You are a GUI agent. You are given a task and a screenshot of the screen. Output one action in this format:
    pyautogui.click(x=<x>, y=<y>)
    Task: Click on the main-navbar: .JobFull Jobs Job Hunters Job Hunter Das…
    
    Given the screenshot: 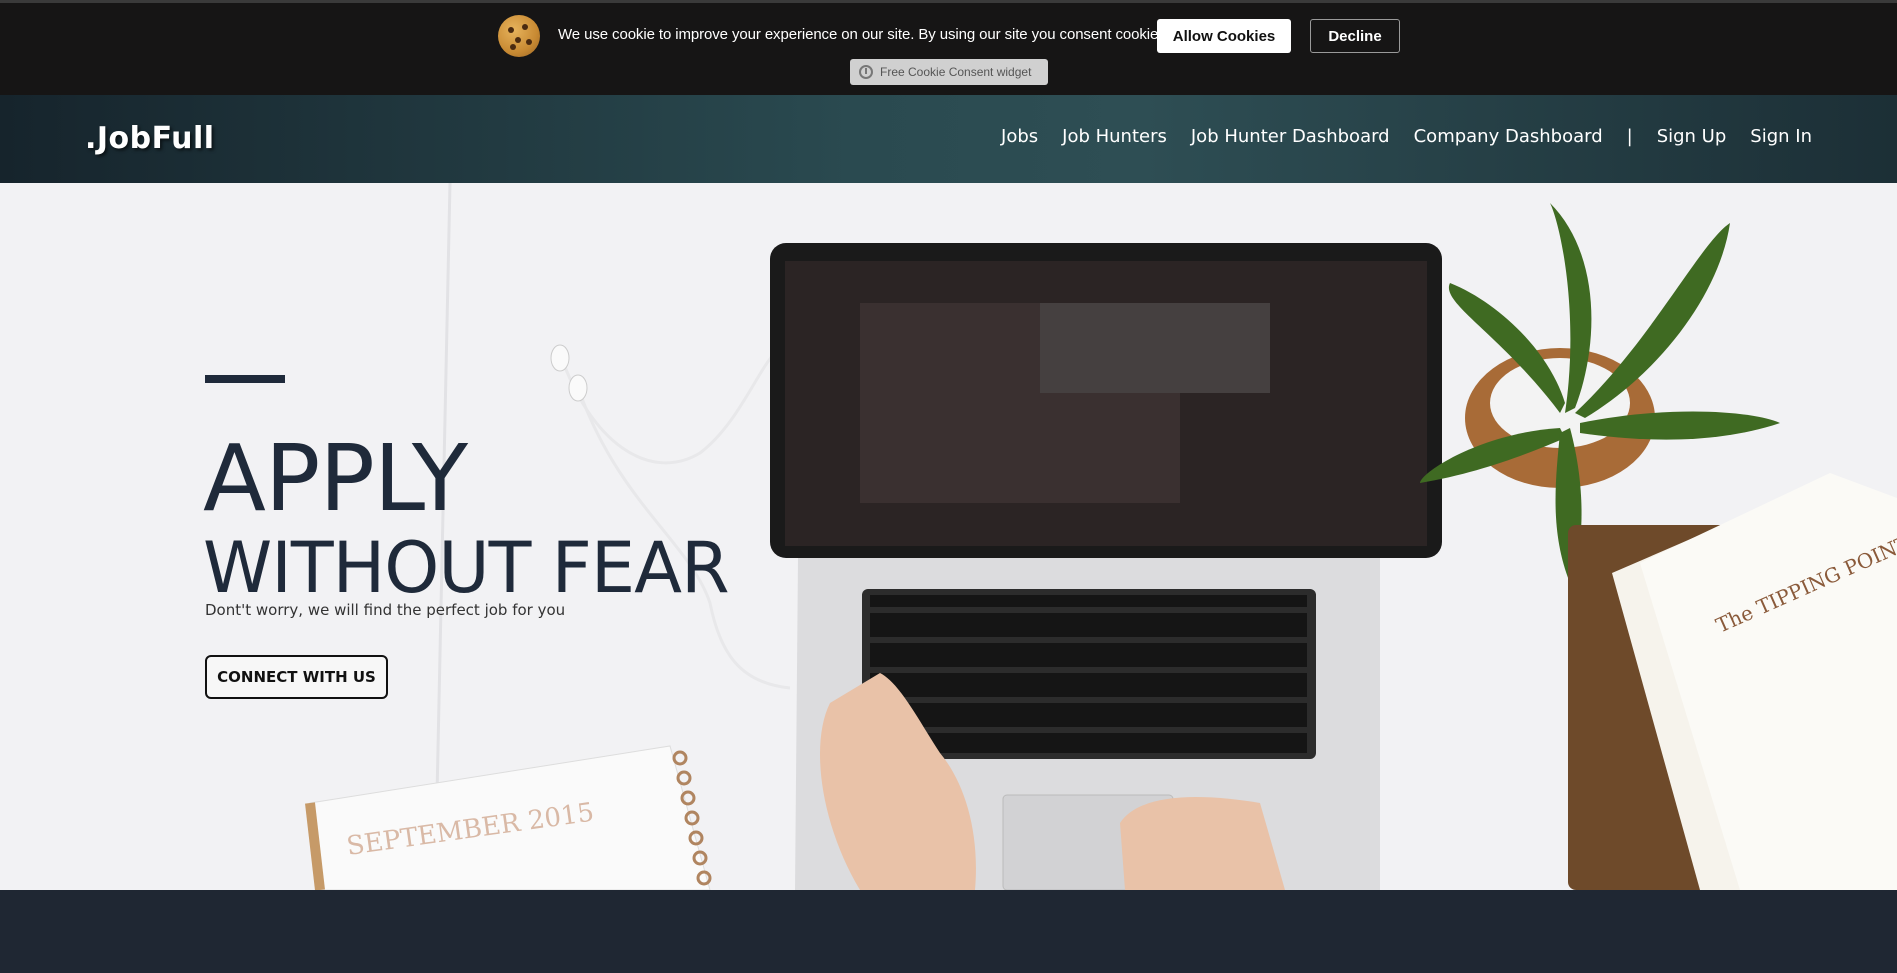 What is the action you would take?
    pyautogui.click(x=948, y=139)
    